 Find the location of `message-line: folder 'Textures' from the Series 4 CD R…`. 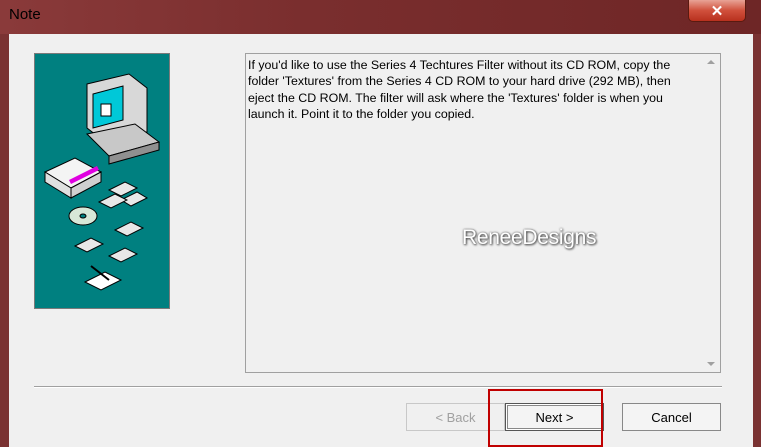

message-line: folder 'Textures' from the Series 4 CD R… is located at coordinates (459, 81).